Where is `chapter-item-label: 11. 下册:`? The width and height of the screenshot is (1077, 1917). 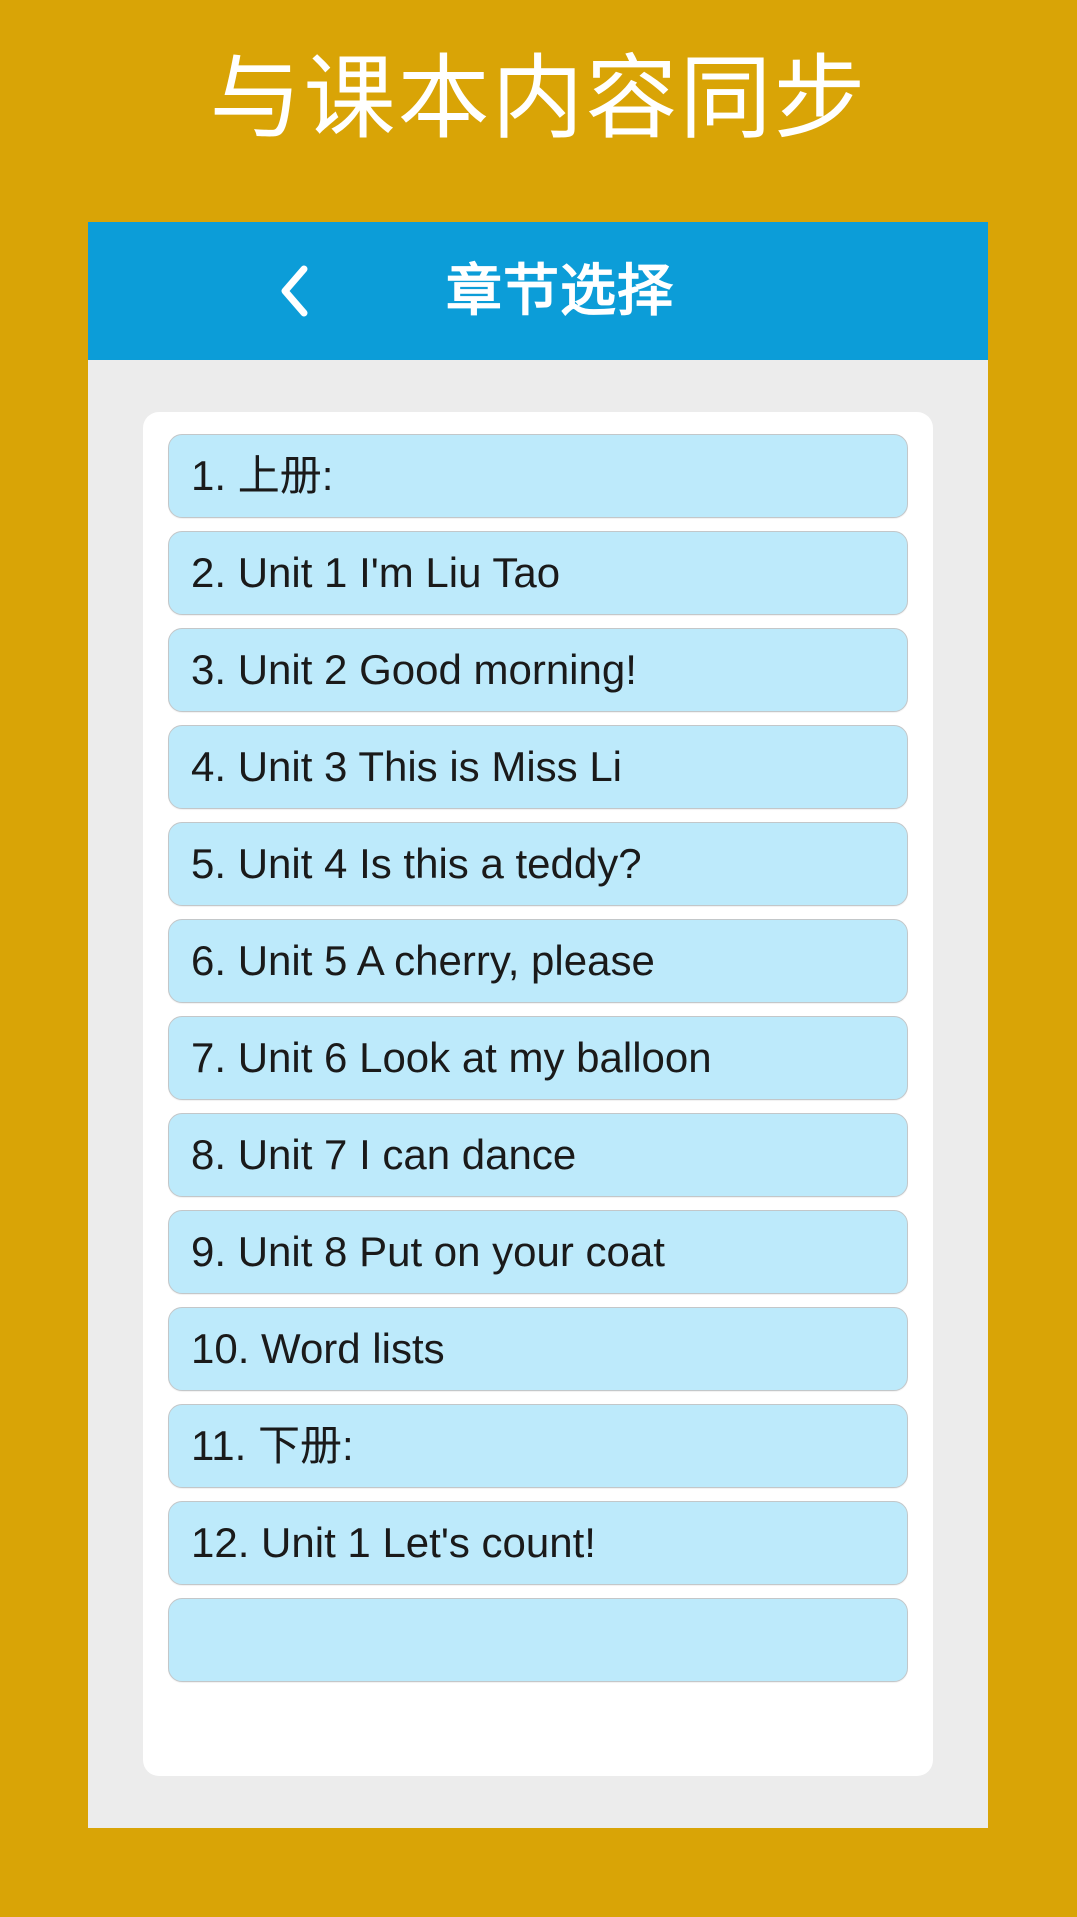
chapter-item-label: 11. 下册: is located at coordinates (272, 1445).